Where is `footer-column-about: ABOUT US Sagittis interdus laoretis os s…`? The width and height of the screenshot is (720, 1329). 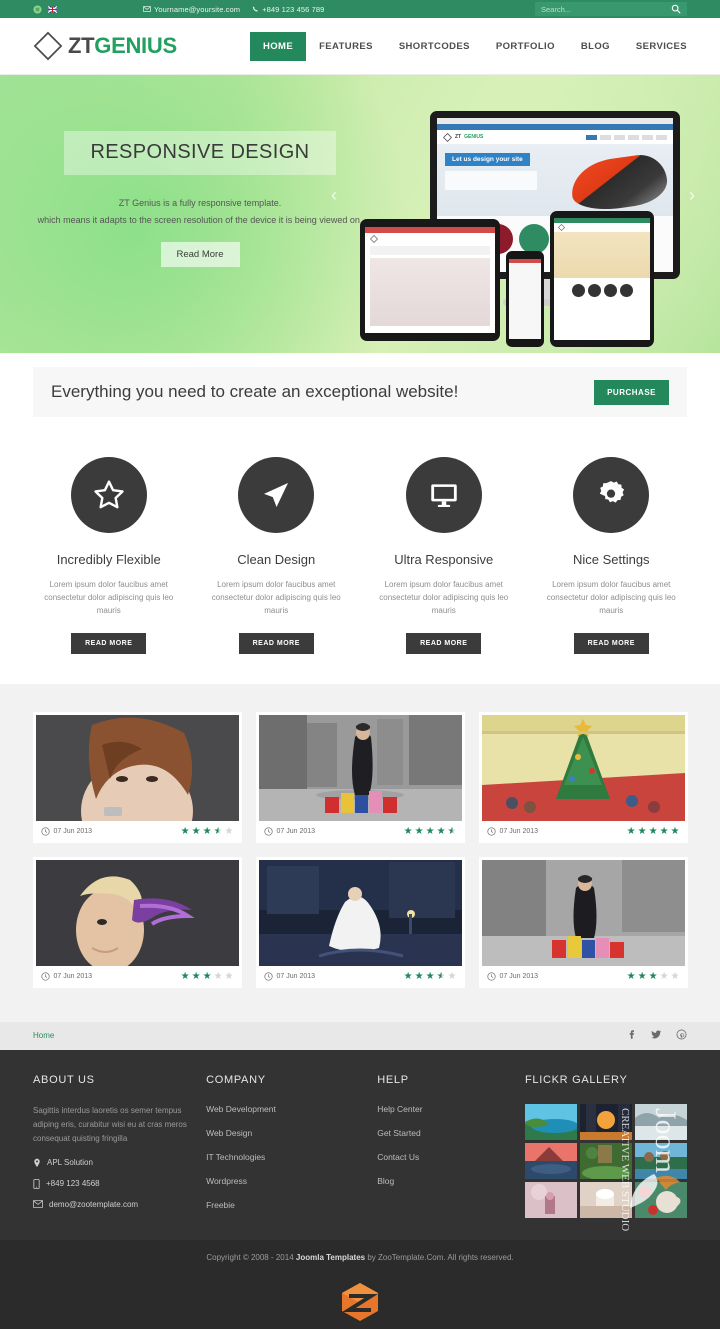
footer-column-about: ABOUT US Sagittis interdus laoretis os s… is located at coordinates (119, 1149).